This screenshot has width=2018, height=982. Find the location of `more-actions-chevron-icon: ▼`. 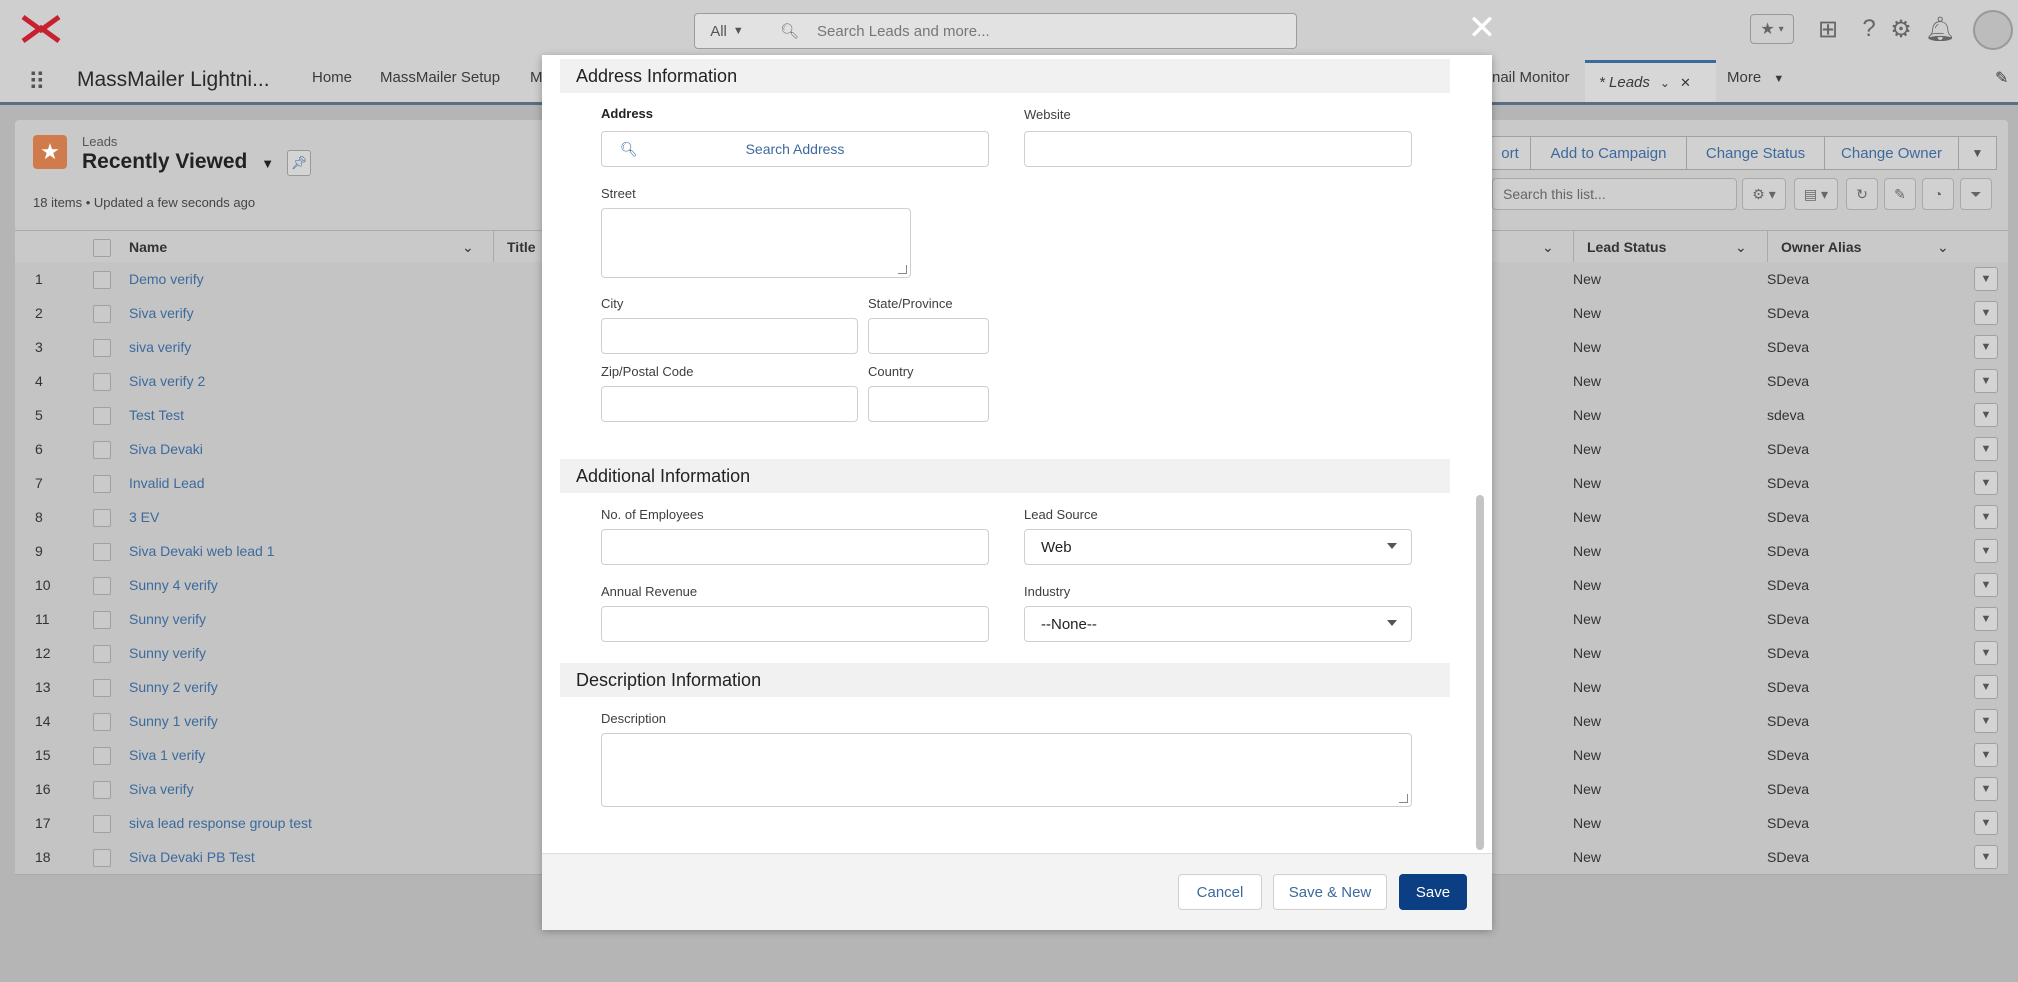

more-actions-chevron-icon: ▼ is located at coordinates (1978, 153).